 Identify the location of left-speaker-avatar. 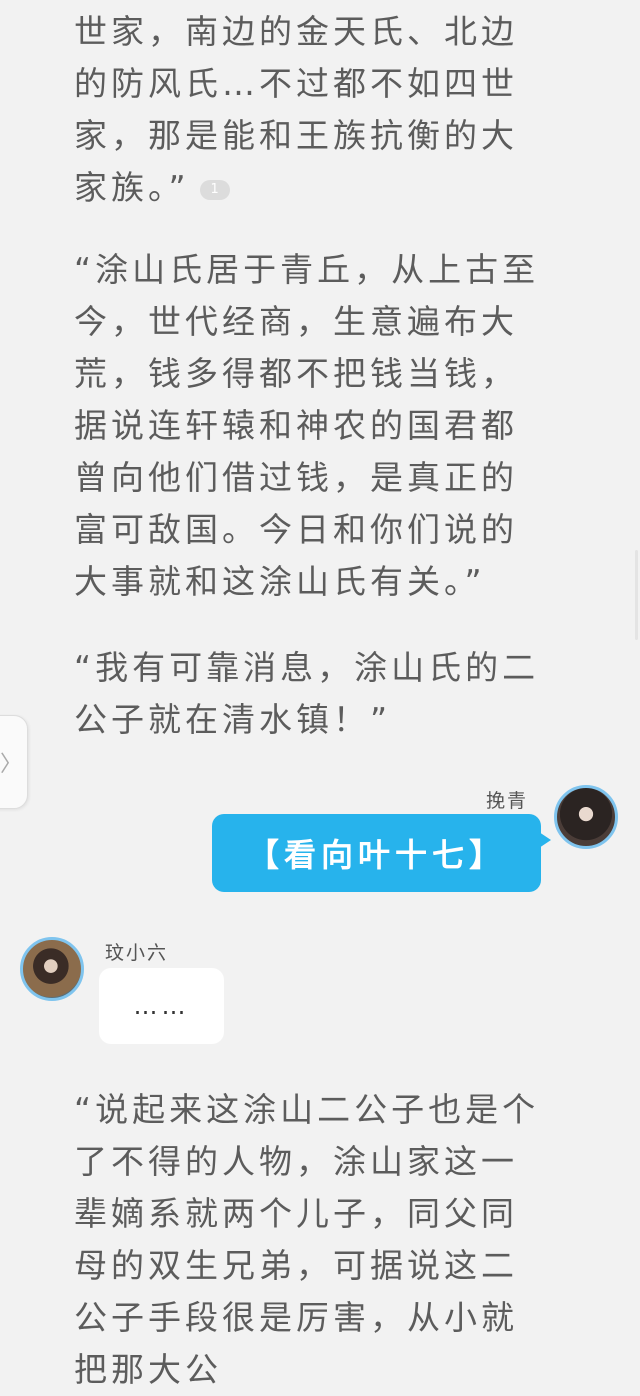
(52, 969).